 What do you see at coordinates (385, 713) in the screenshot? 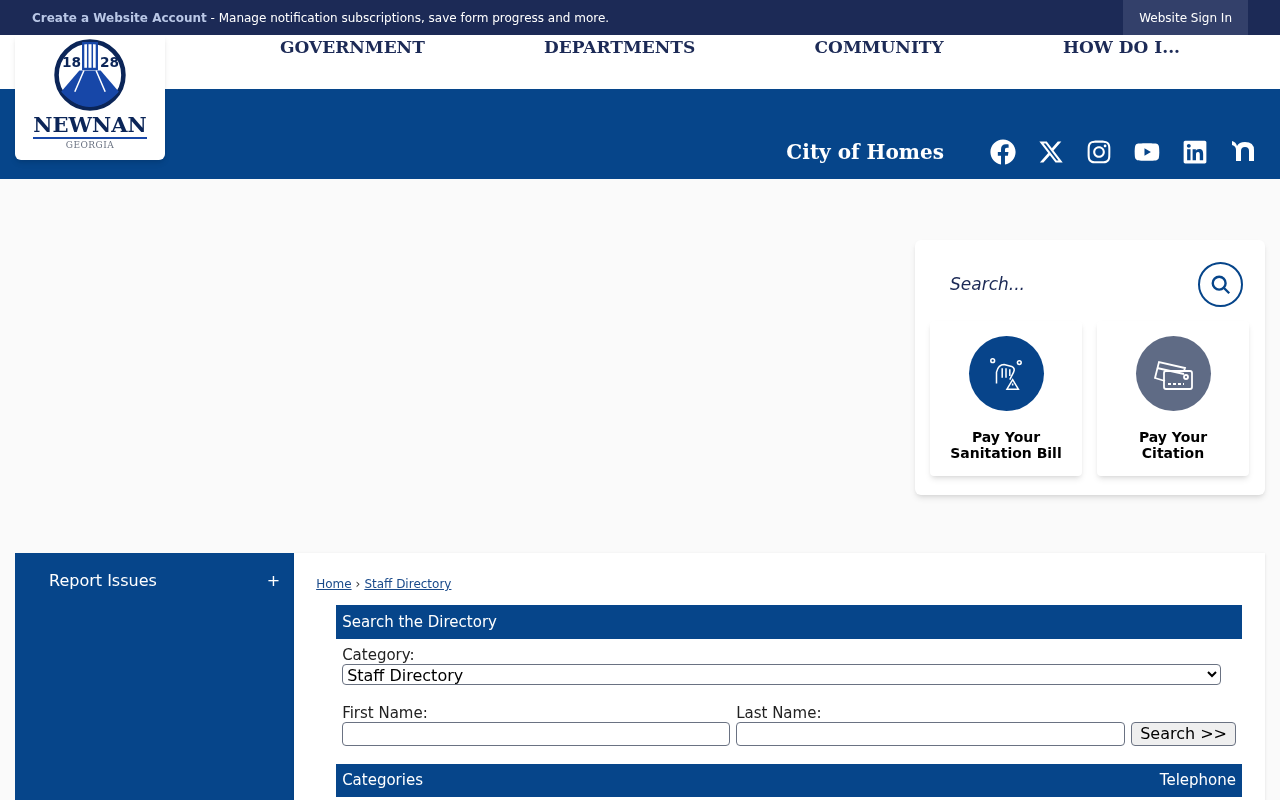
I see `field-label: First Name:` at bounding box center [385, 713].